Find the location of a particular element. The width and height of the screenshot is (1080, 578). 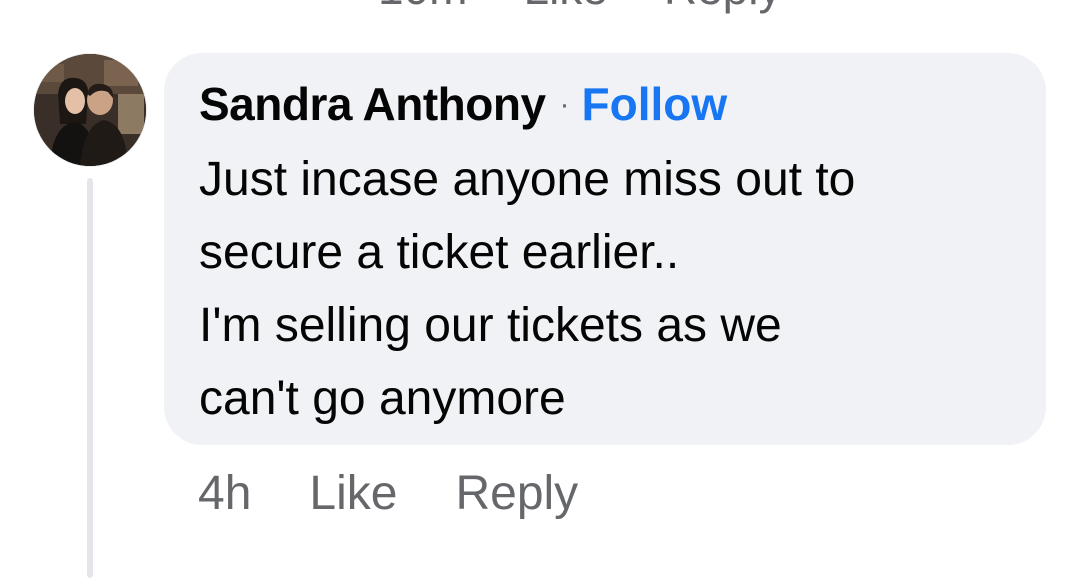

follow-button: Follow is located at coordinates (655, 104).